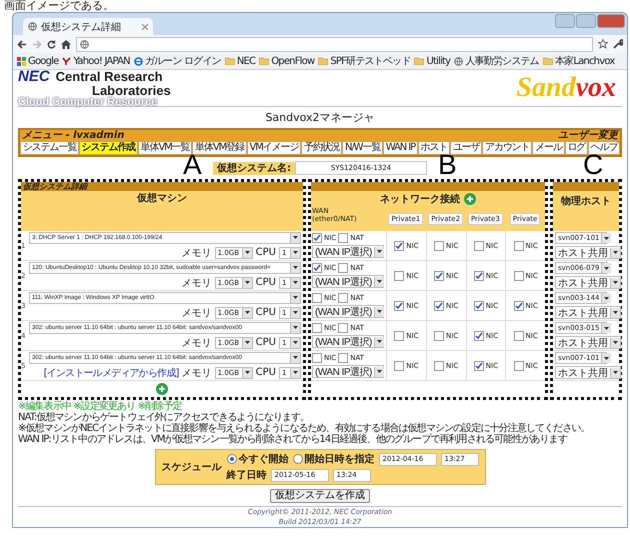 This screenshot has height=545, width=630. Describe the element at coordinates (108, 148) in the screenshot. I see `menu-item: システム作成` at that location.